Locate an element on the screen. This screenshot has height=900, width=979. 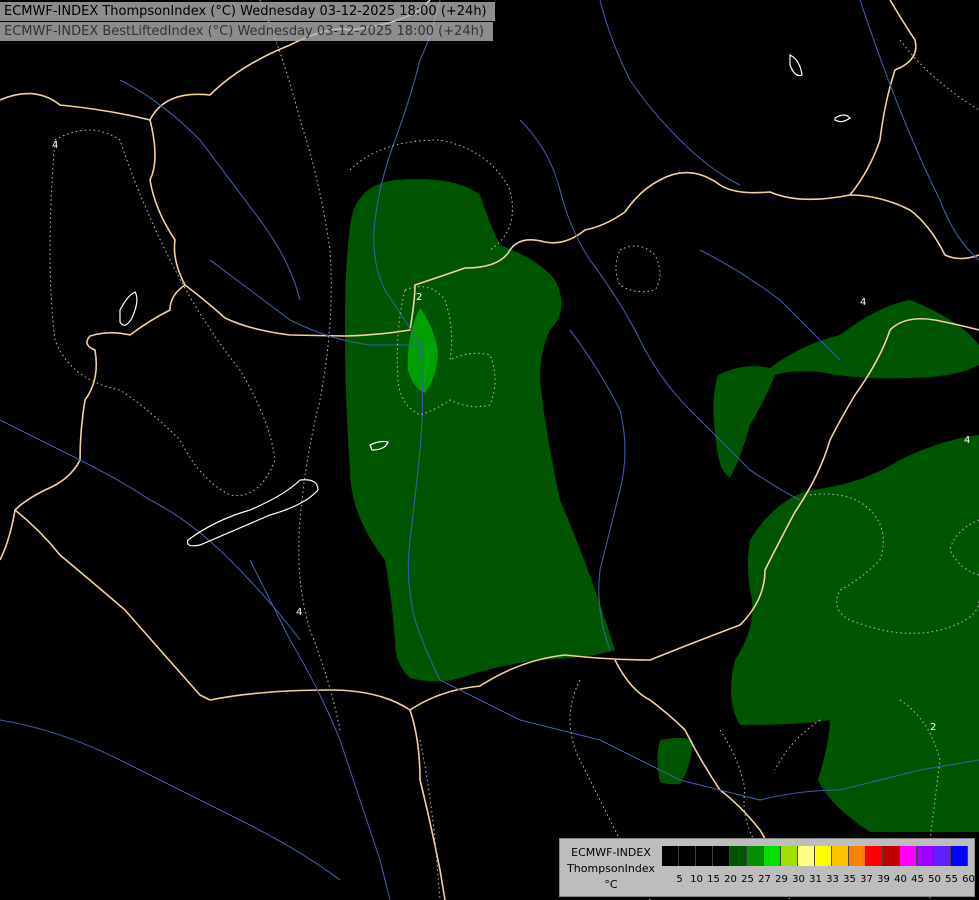
legend-swatches is located at coordinates (815, 856).